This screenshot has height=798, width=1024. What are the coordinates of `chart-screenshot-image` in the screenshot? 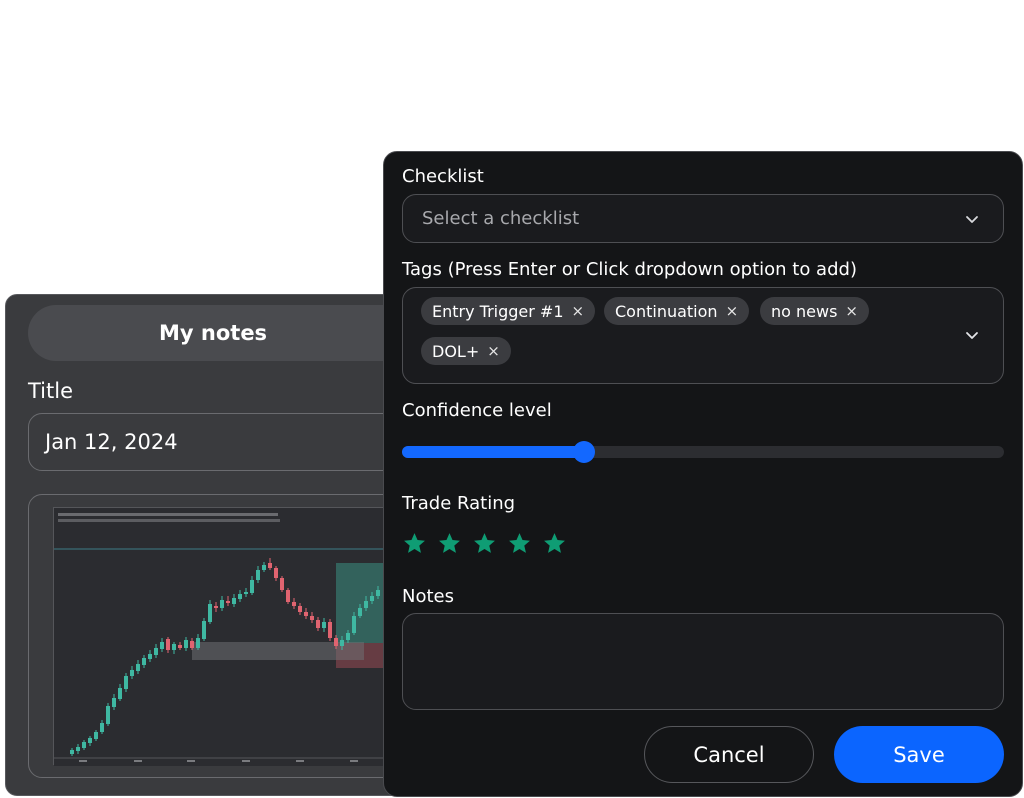 It's located at (233, 636).